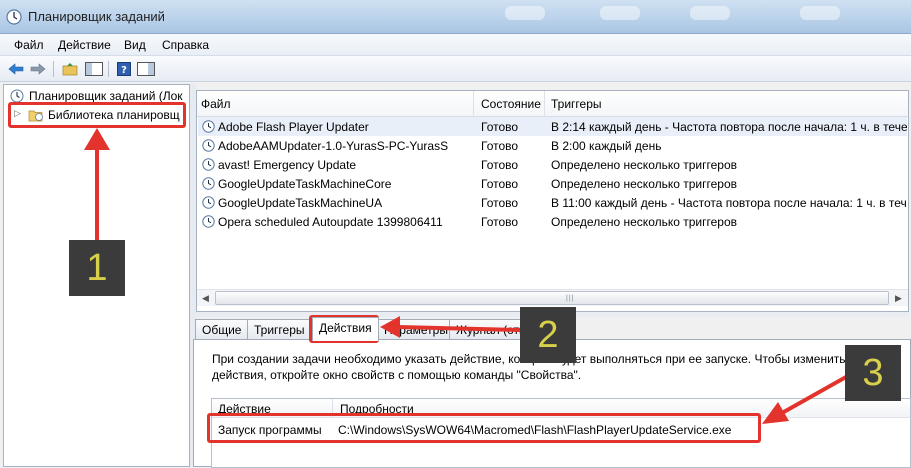 The width and height of the screenshot is (911, 468). Describe the element at coordinates (455, 17) in the screenshot. I see `title-bar: Планировщик заданий` at that location.